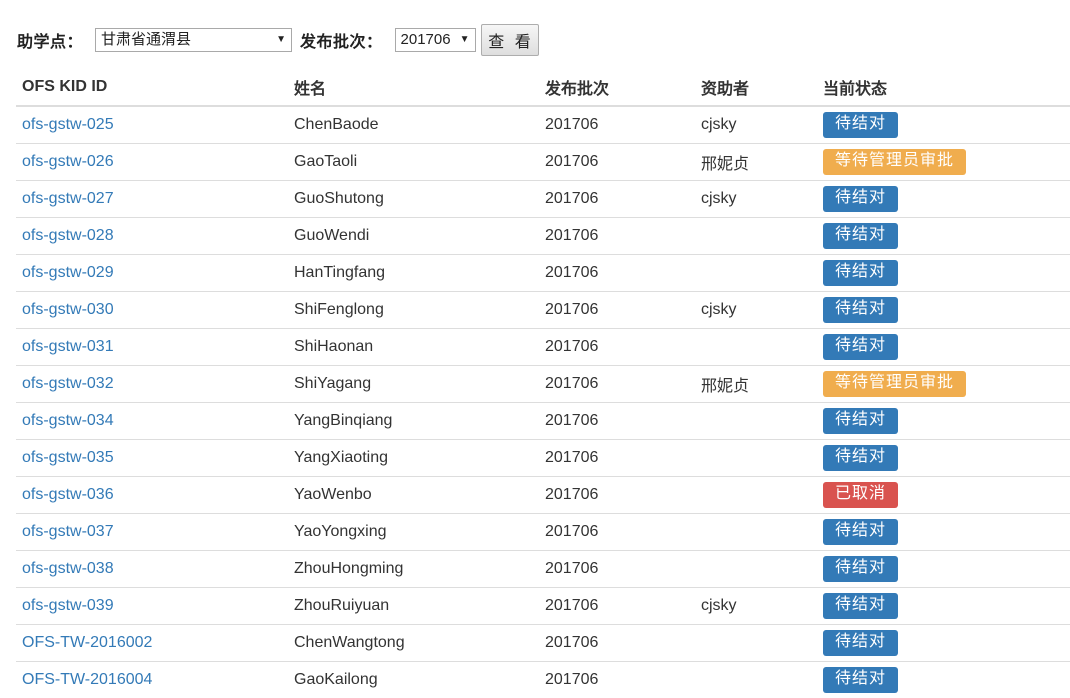 This screenshot has width=1070, height=698. Describe the element at coordinates (413, 199) in the screenshot. I see `name-cell: GuoShutong` at that location.